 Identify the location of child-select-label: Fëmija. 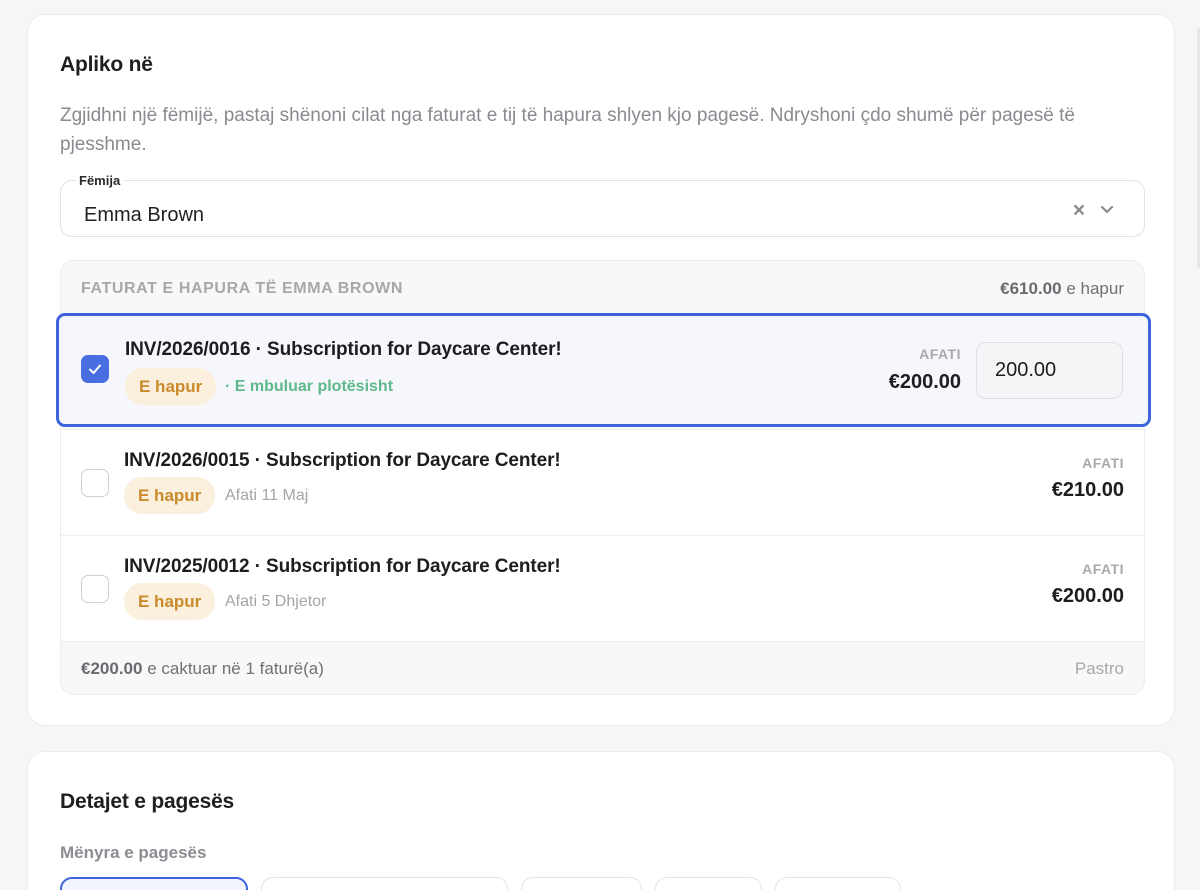
(100, 180).